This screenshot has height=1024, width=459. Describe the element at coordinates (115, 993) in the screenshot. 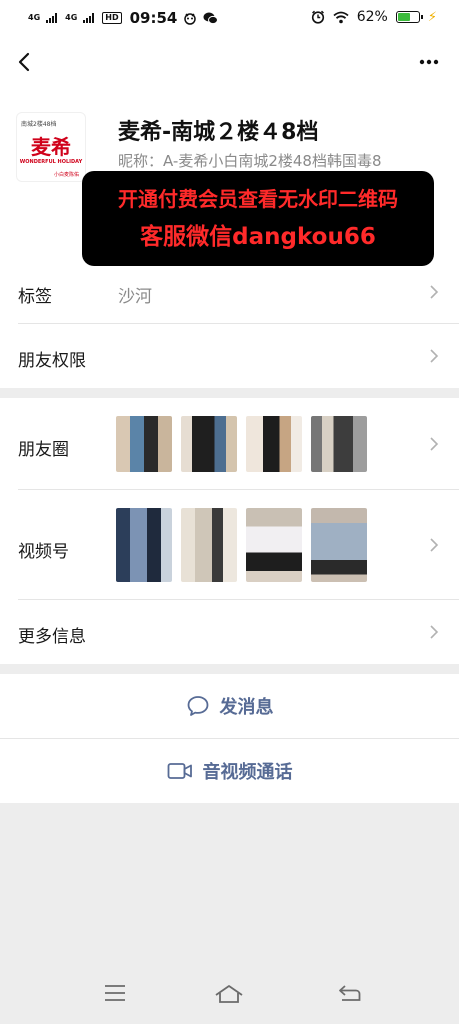

I see `menu-icon` at that location.